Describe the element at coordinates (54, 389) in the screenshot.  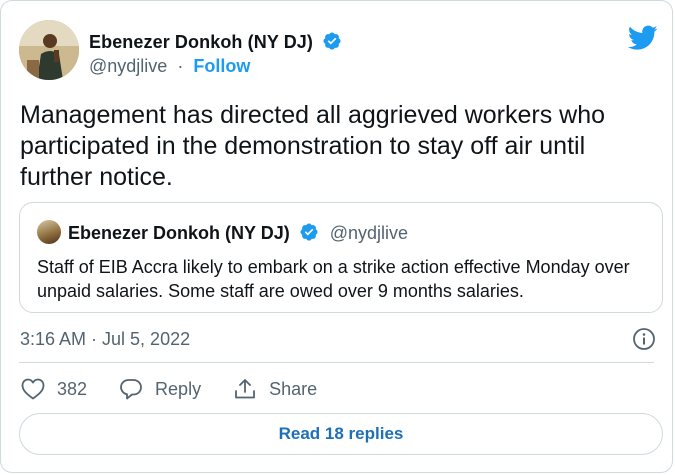
I see `like-button: 382` at that location.